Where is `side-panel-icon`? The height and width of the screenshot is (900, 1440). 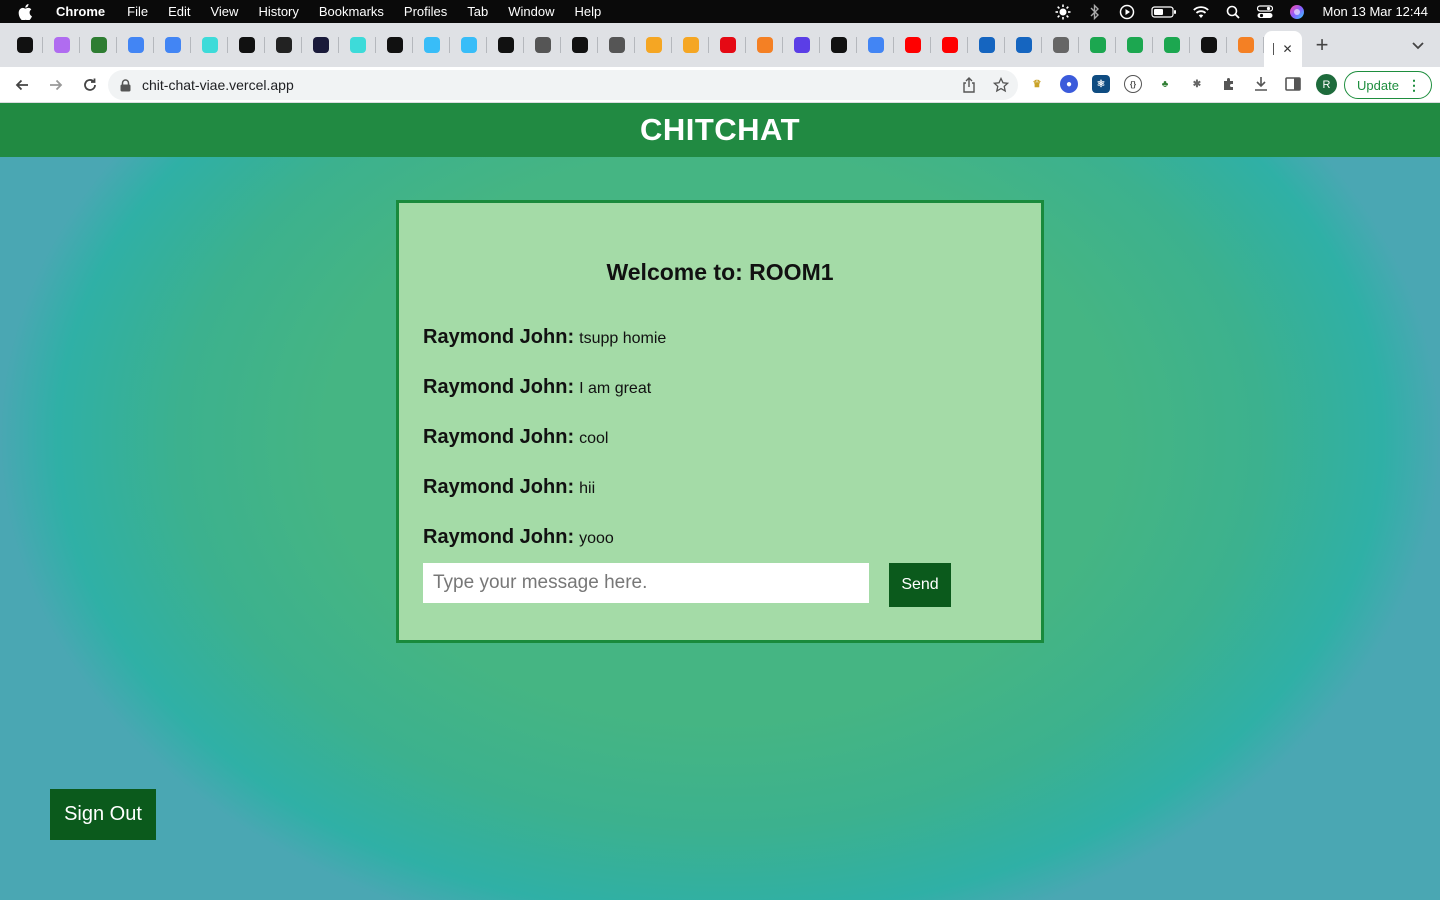 side-panel-icon is located at coordinates (1293, 84).